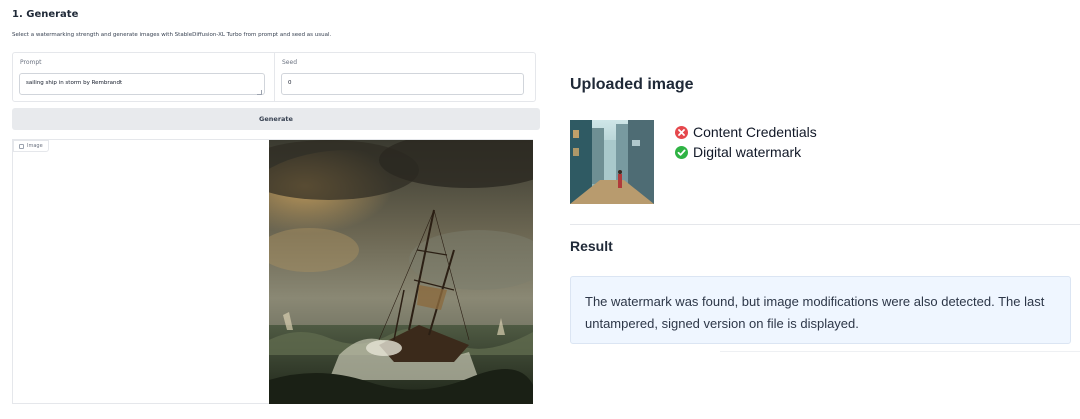 This screenshot has height=419, width=1080. Describe the element at coordinates (35, 145) in the screenshot. I see `image-tag-label: Image` at that location.